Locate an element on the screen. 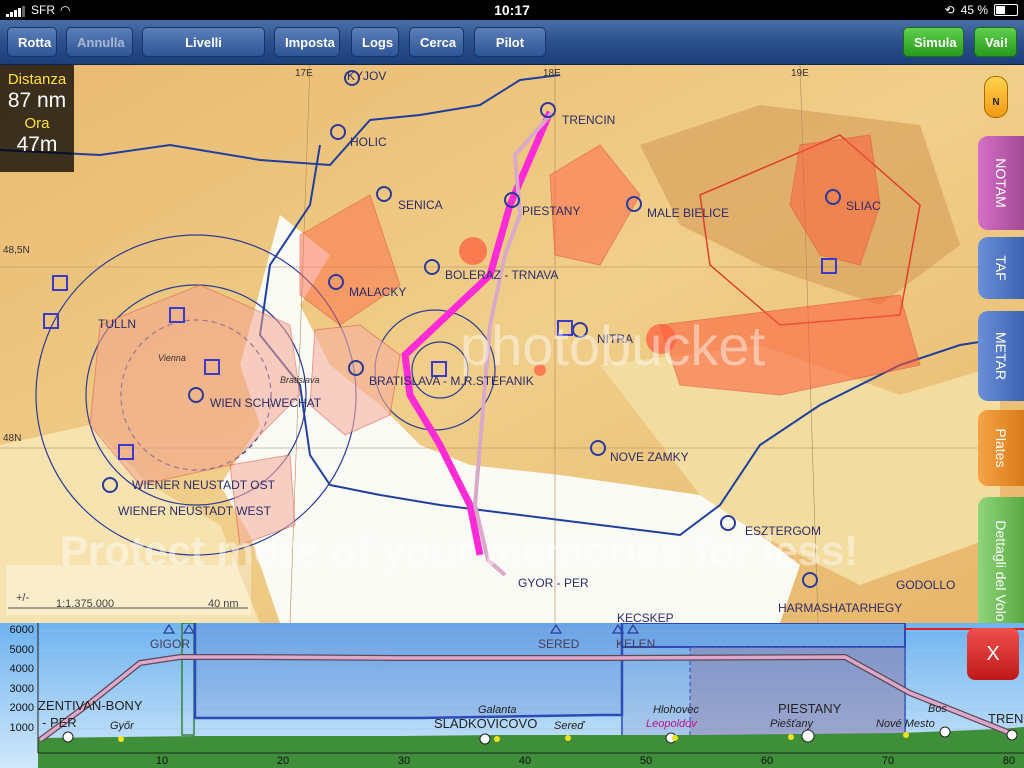  place-label: TULLN is located at coordinates (117, 324).